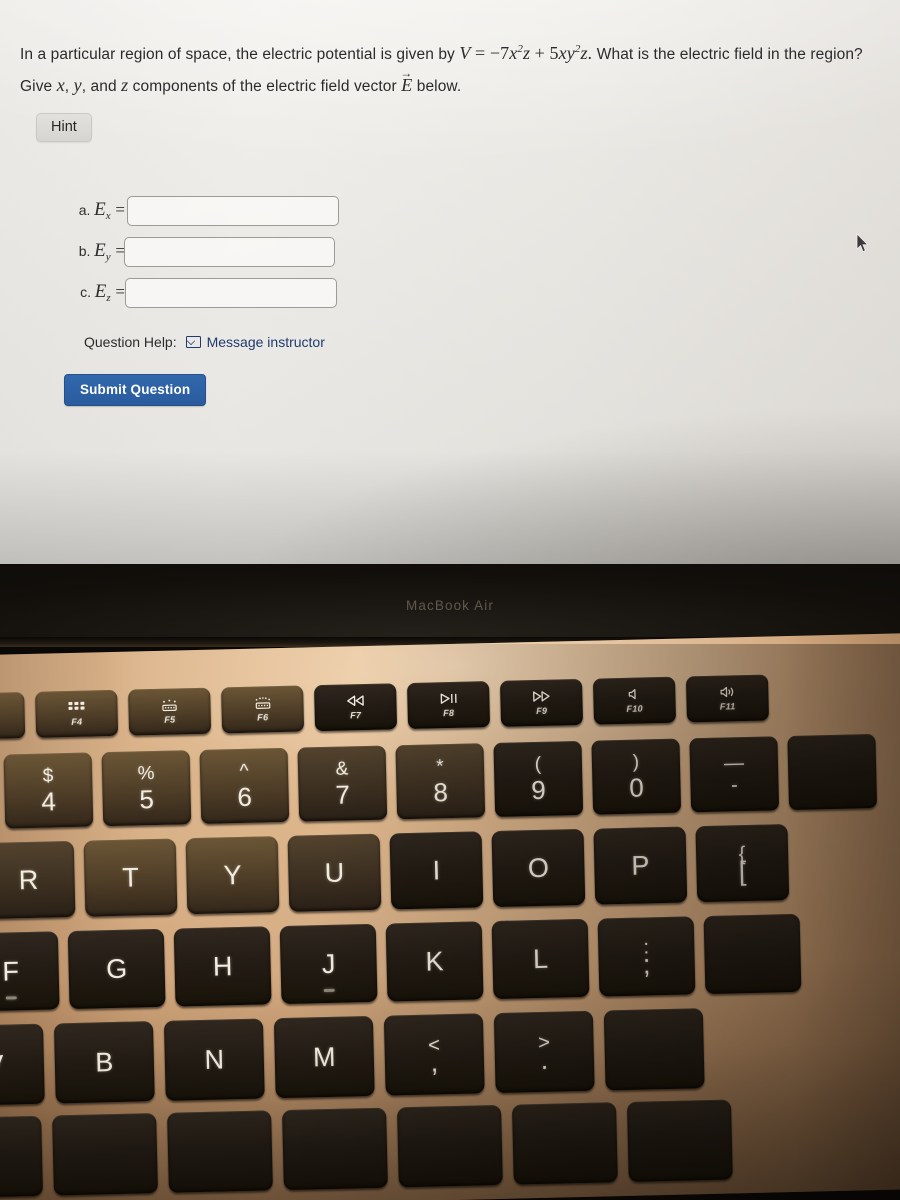  I want to click on bottom-key-row: C V B N M < , > ., so click(352, 1058).